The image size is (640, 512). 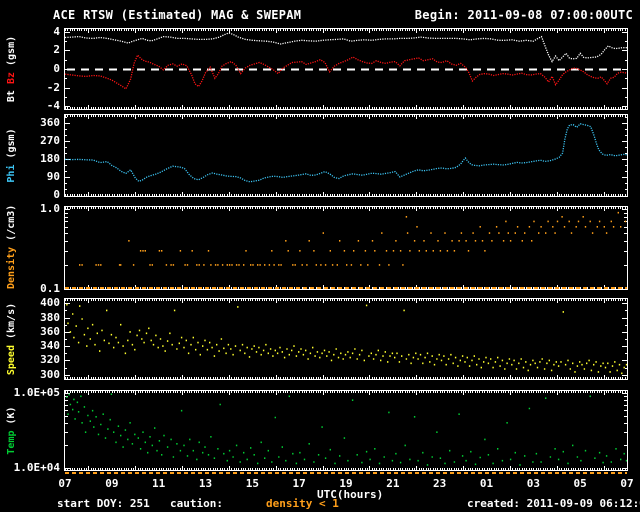 What do you see at coordinates (533, 483) in the screenshot?
I see `x-tick-label: 03` at bounding box center [533, 483].